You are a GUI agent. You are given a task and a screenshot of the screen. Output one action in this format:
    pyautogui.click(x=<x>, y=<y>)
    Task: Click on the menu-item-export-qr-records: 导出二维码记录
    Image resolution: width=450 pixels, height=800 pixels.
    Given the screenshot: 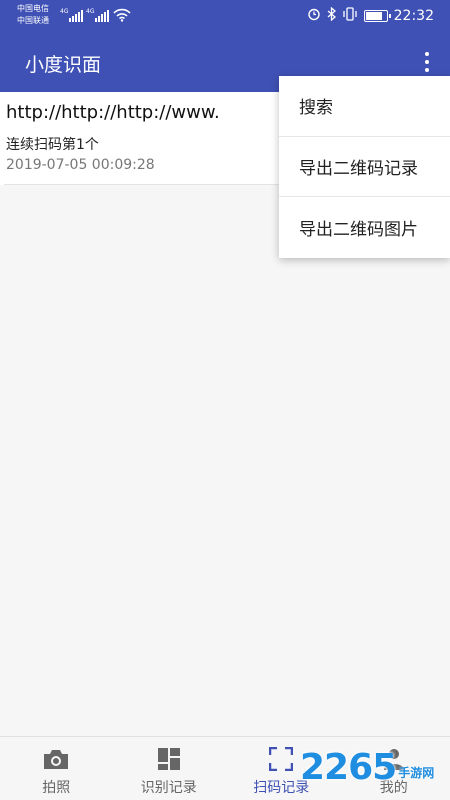 What is the action you would take?
    pyautogui.click(x=364, y=167)
    